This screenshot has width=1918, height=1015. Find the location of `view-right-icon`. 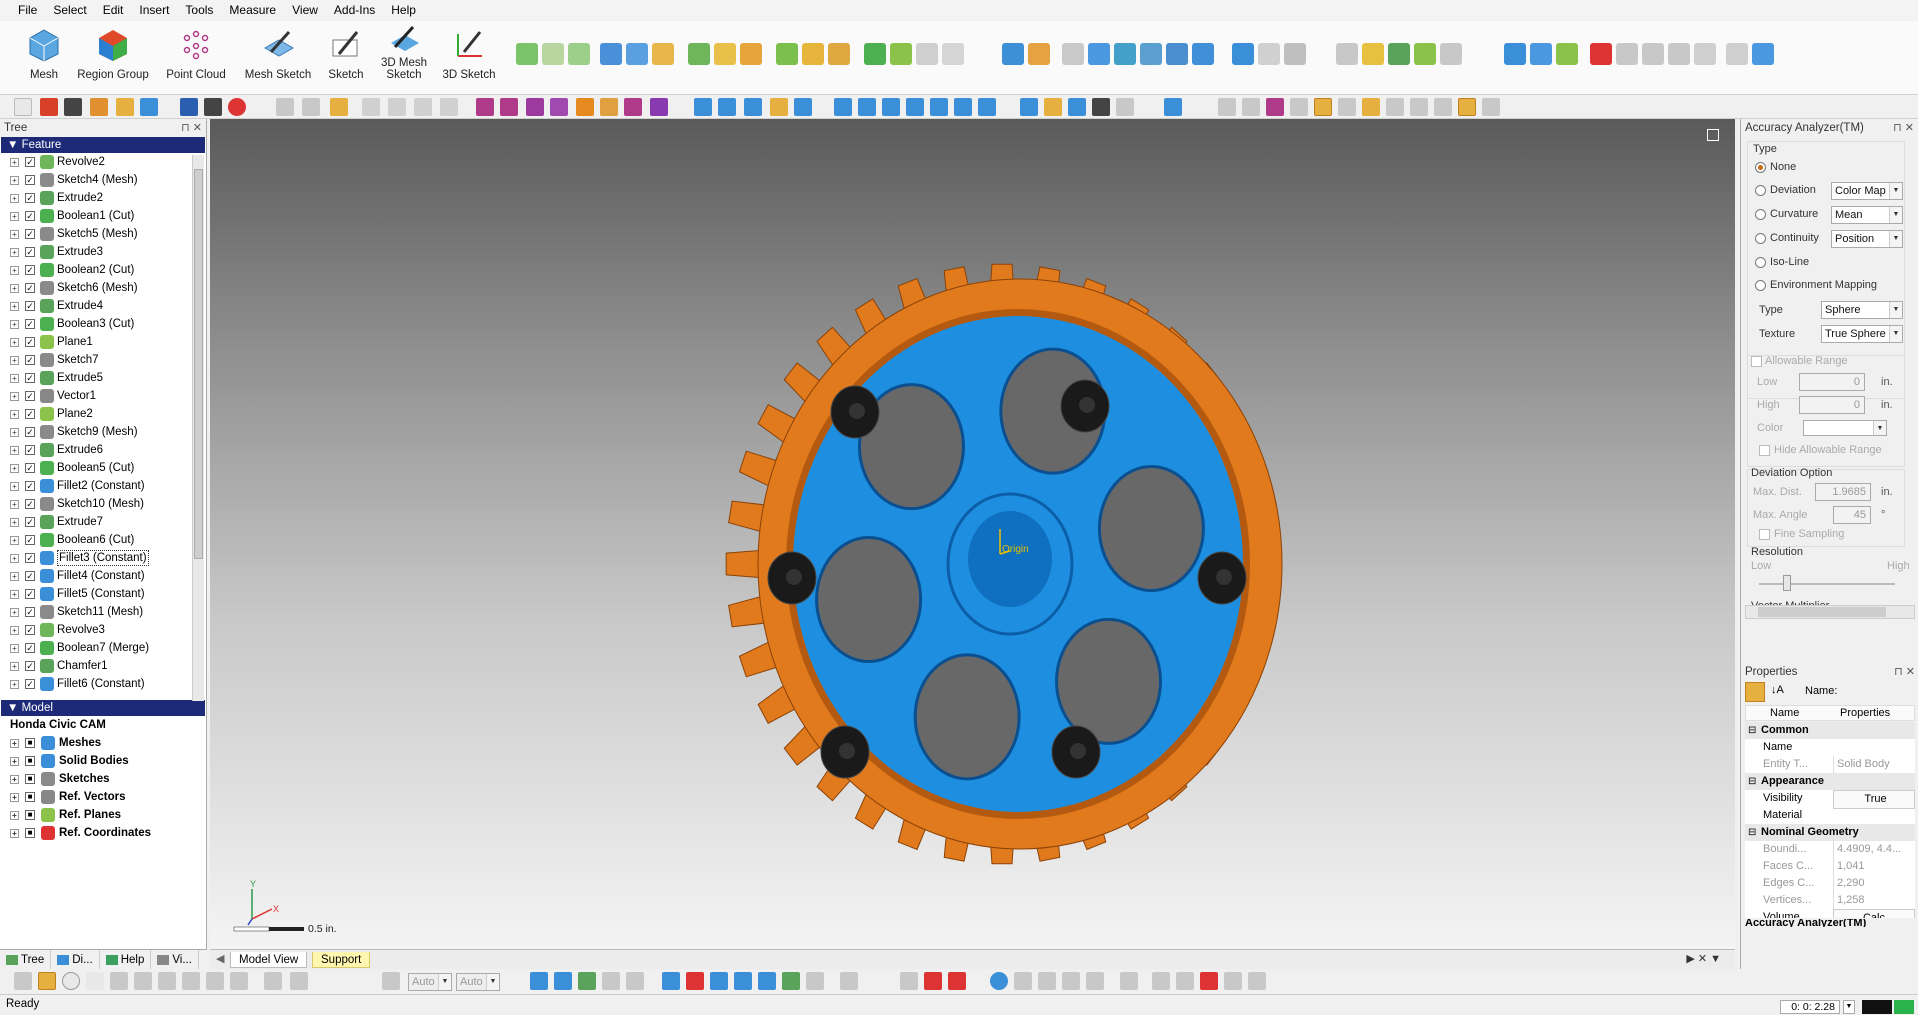

view-right-icon is located at coordinates (779, 107).